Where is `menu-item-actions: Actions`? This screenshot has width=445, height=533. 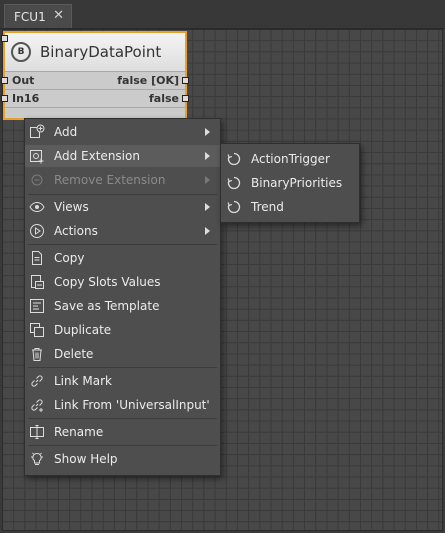 menu-item-actions: Actions is located at coordinates (122, 231).